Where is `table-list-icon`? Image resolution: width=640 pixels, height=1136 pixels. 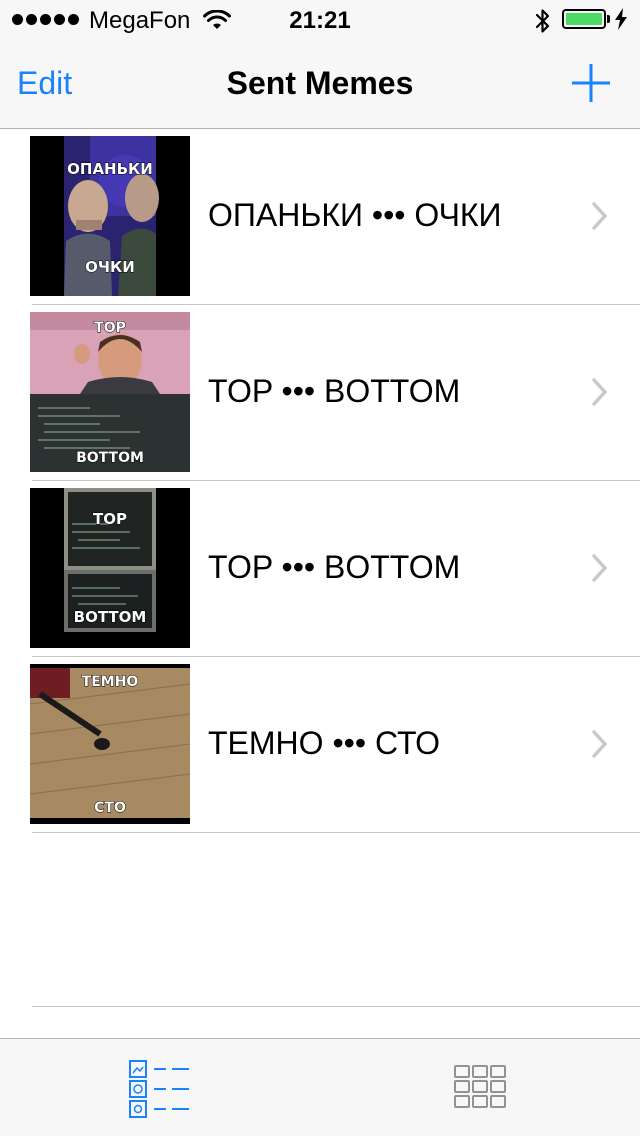
table-list-icon is located at coordinates (159, 1089).